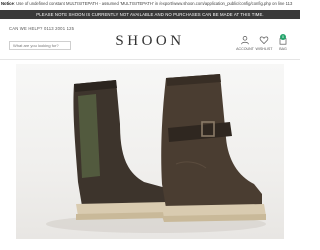 Image resolution: width=320 pixels, height=250 pixels. I want to click on account-link: ACCOUNT, so click(245, 43).